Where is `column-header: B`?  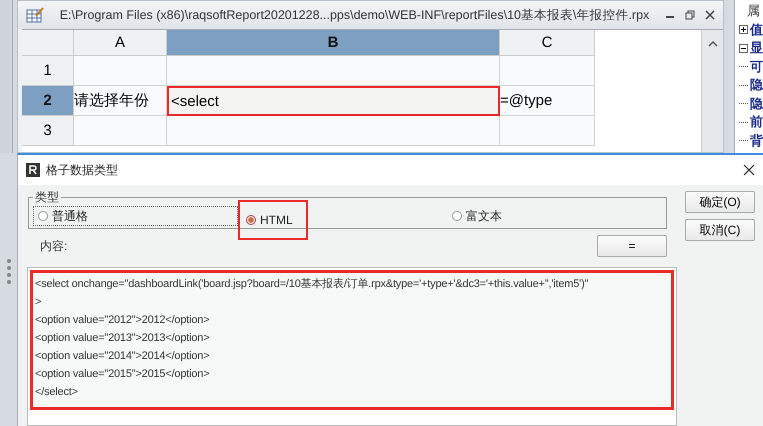
column-header: B is located at coordinates (333, 43).